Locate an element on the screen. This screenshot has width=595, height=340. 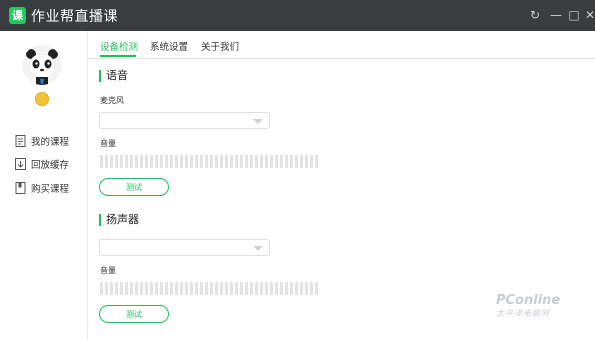
speaker-select is located at coordinates (184, 247).